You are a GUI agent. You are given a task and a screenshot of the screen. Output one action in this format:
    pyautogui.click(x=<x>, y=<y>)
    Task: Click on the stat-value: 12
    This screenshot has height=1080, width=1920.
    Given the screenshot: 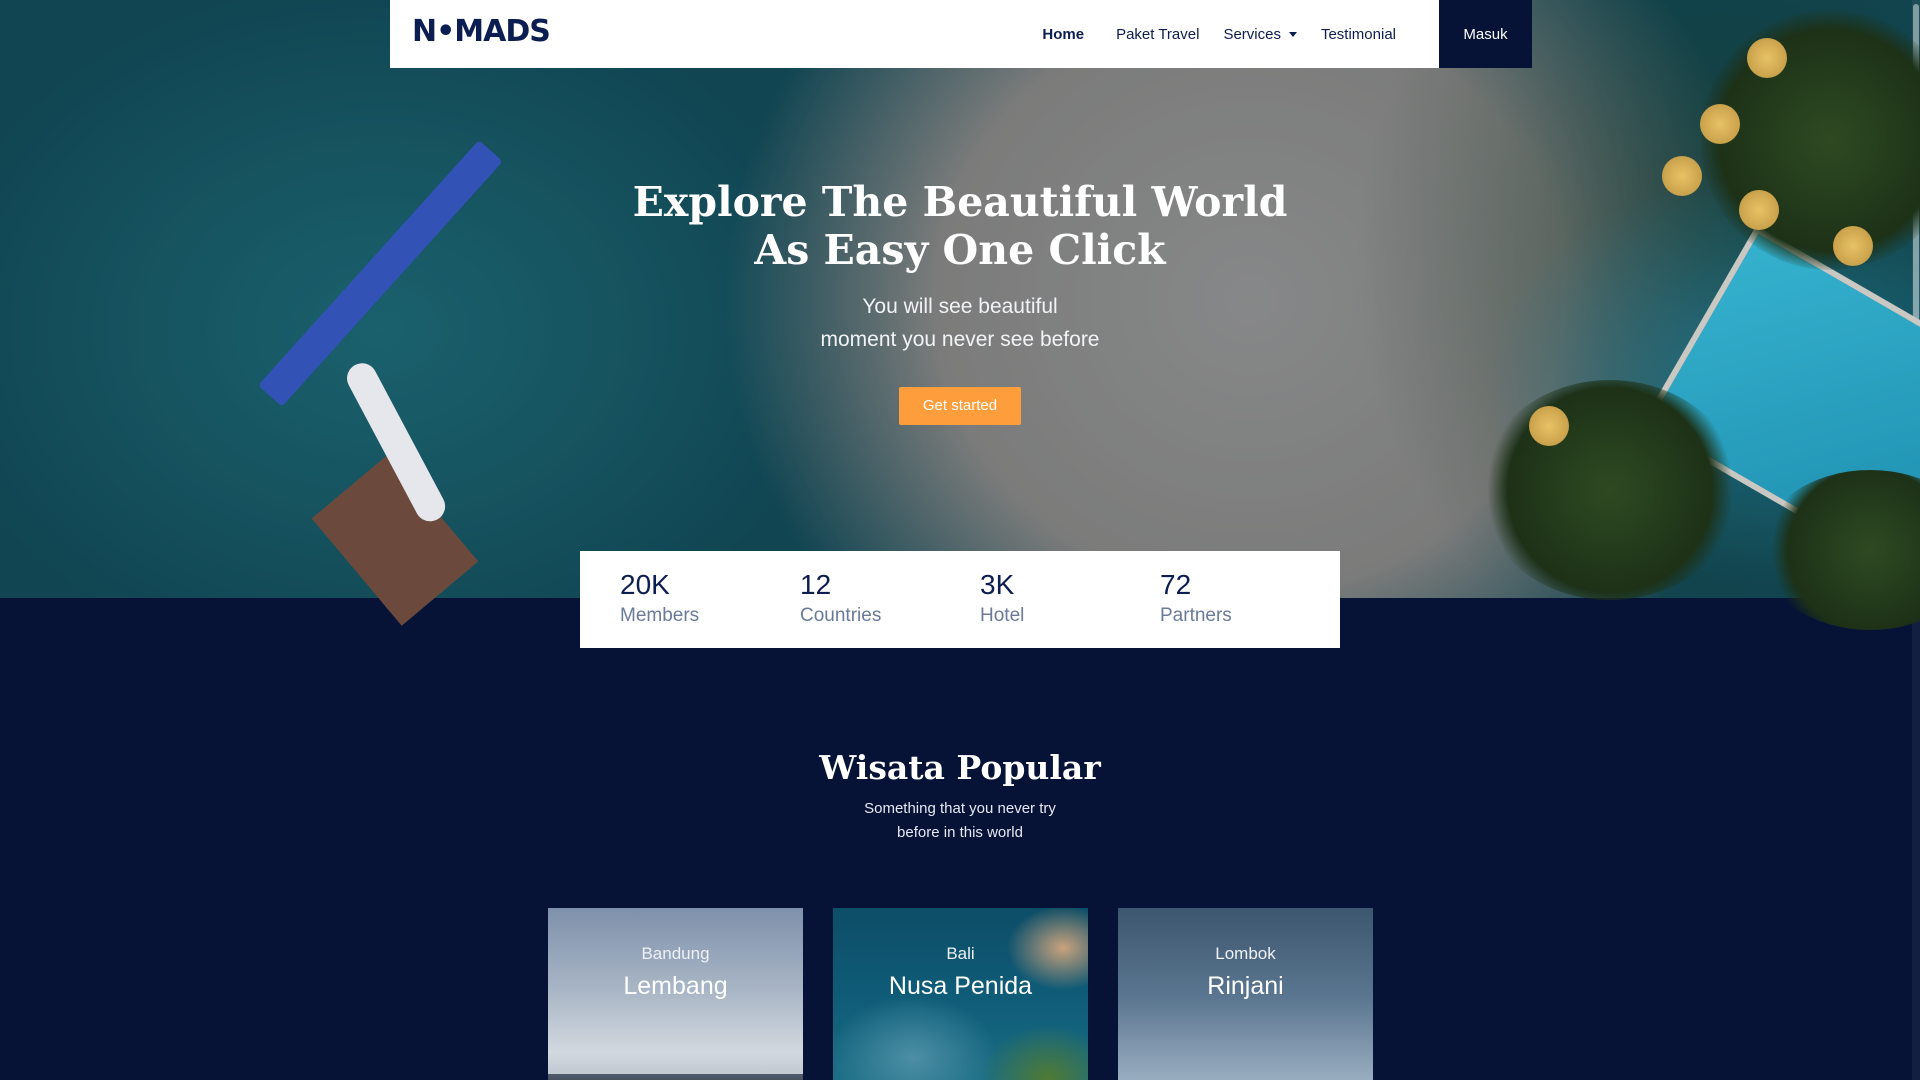 What is the action you would take?
    pyautogui.click(x=816, y=584)
    